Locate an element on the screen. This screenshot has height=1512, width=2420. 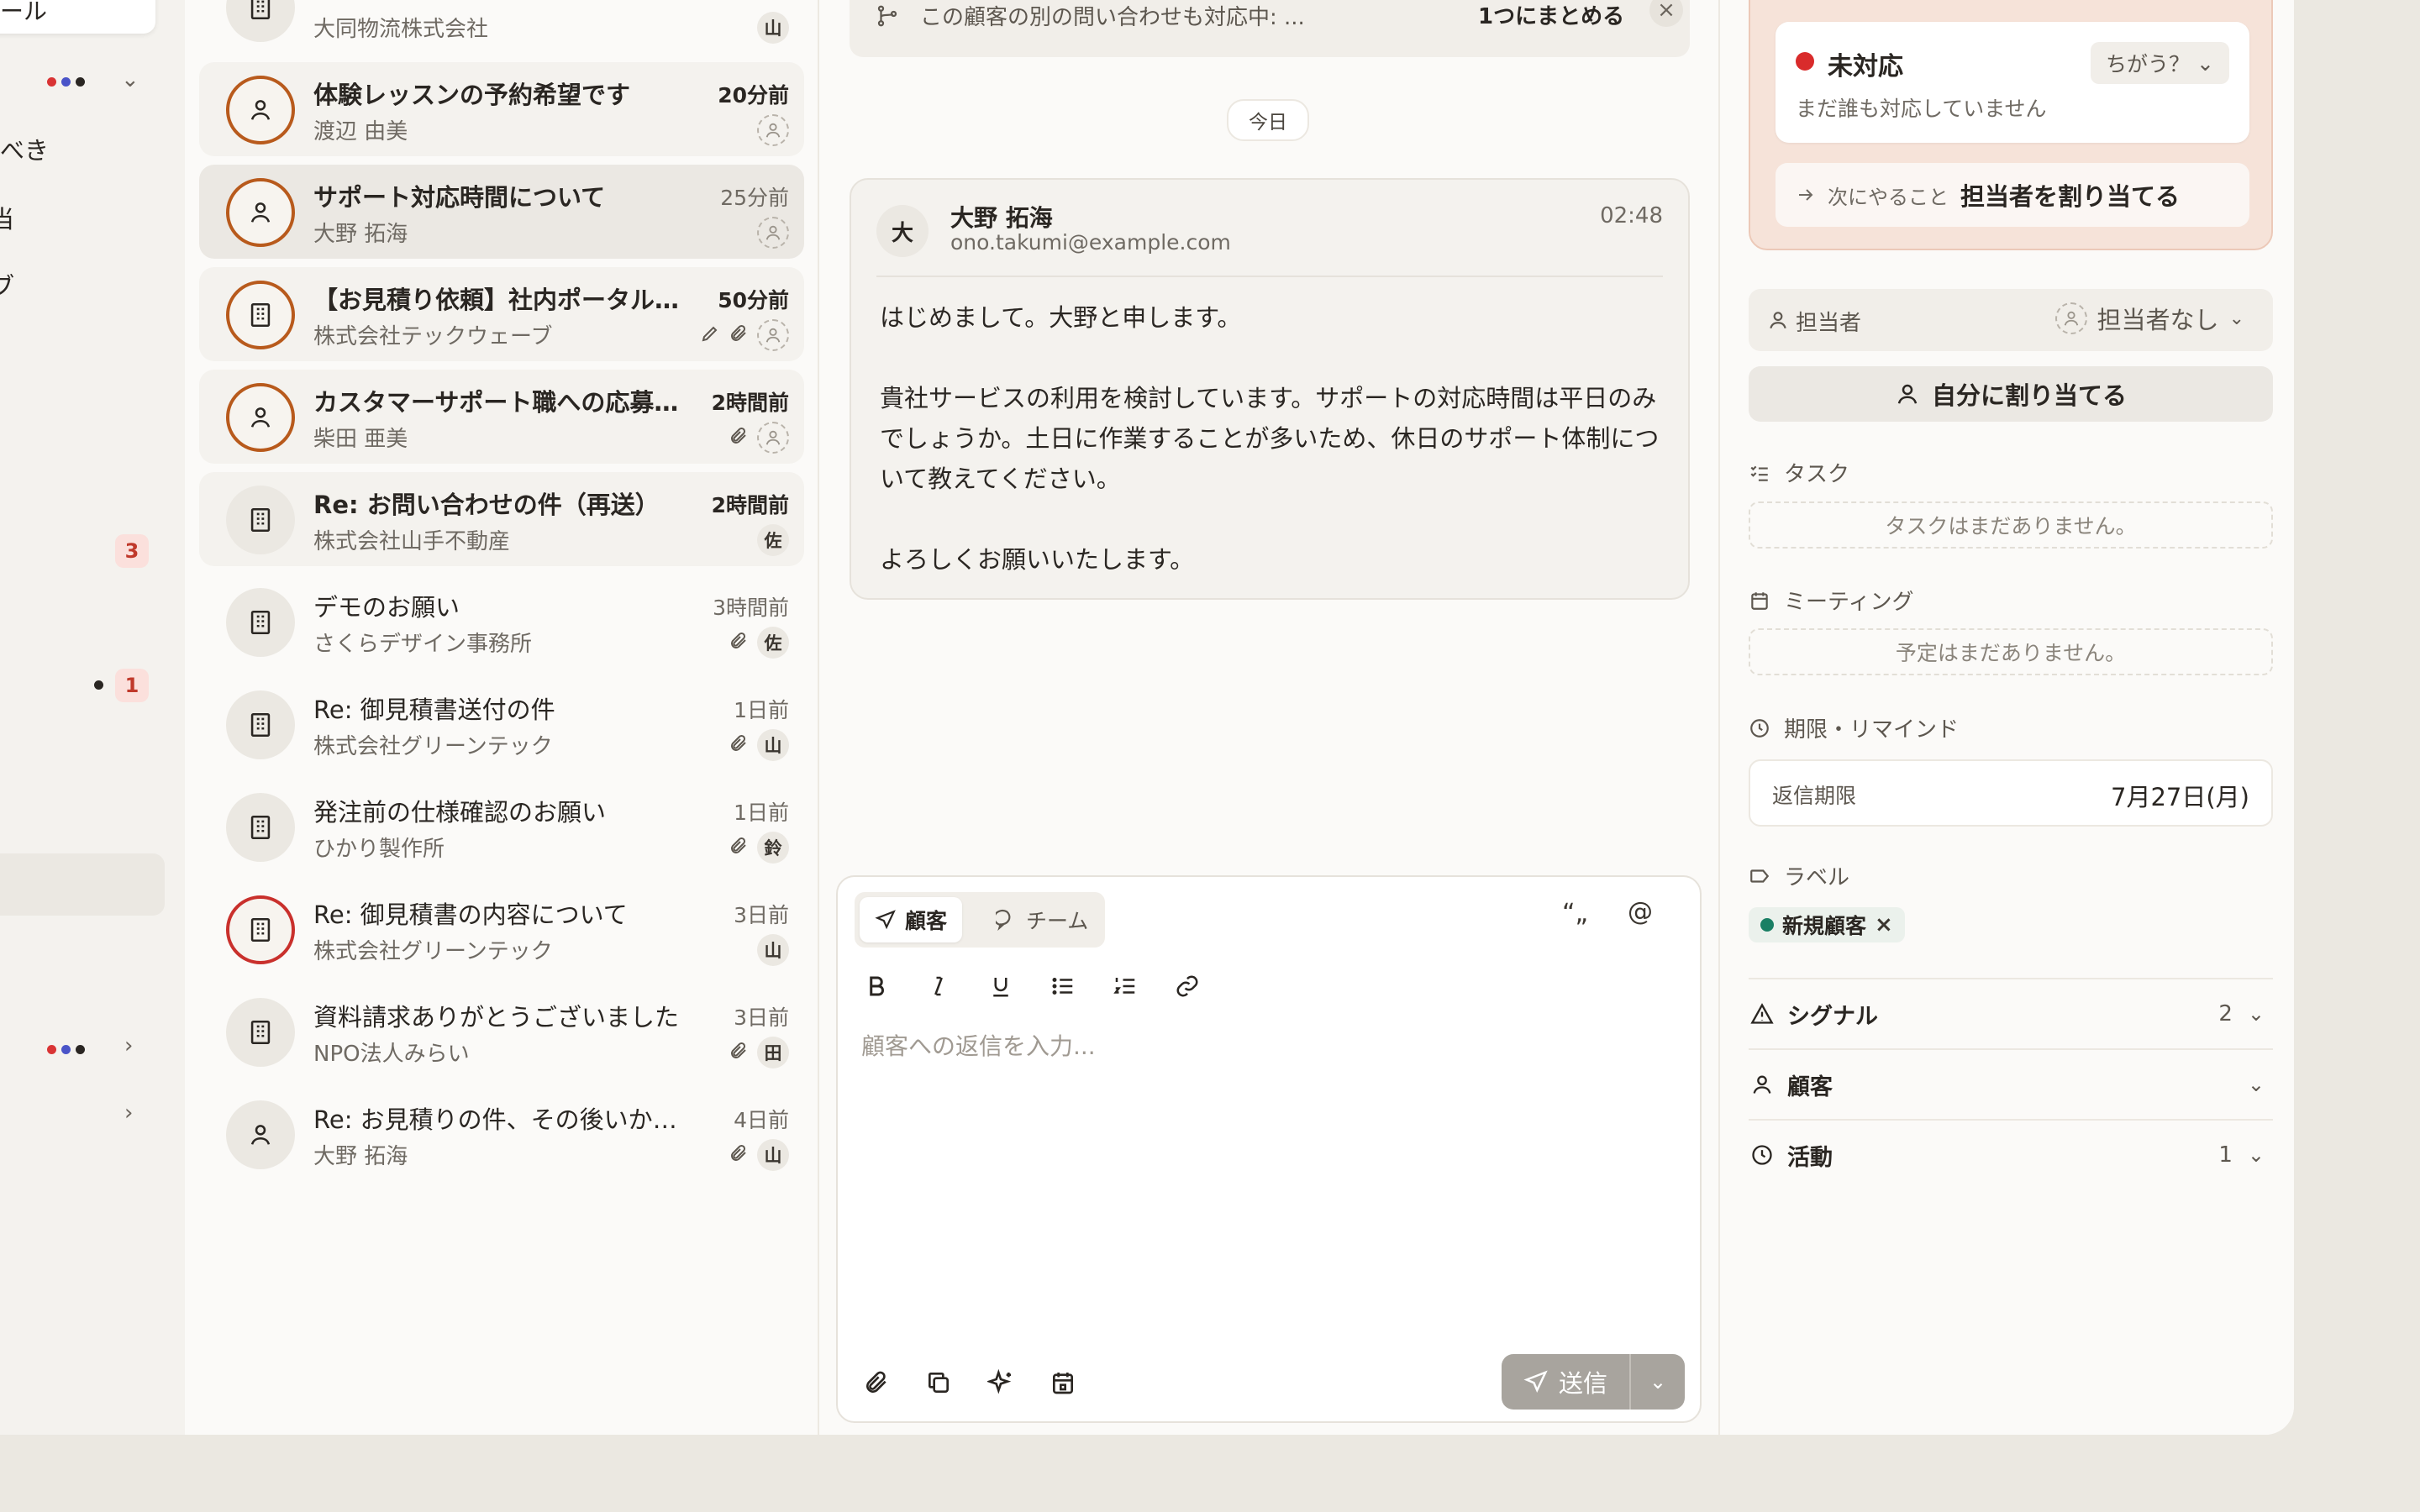
next-action-label: 次にやること is located at coordinates (1888, 197).